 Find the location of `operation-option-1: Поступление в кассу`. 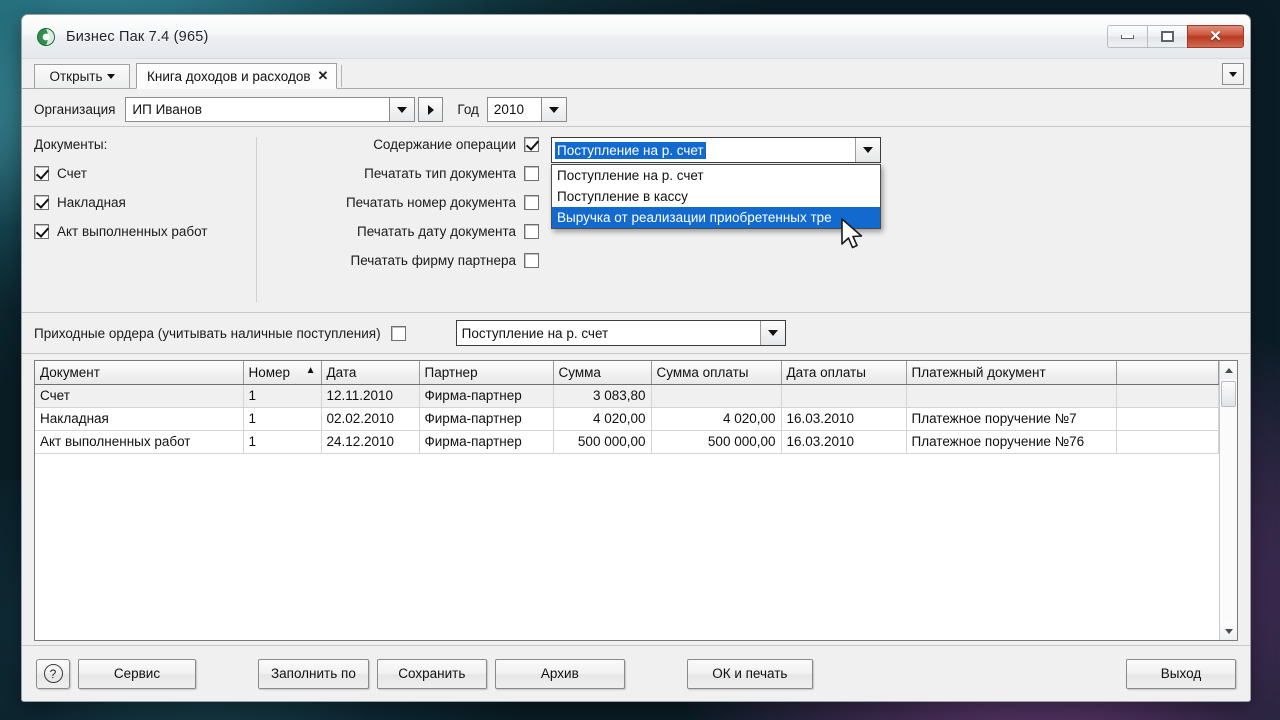

operation-option-1: Поступление в кассу is located at coordinates (716, 196).